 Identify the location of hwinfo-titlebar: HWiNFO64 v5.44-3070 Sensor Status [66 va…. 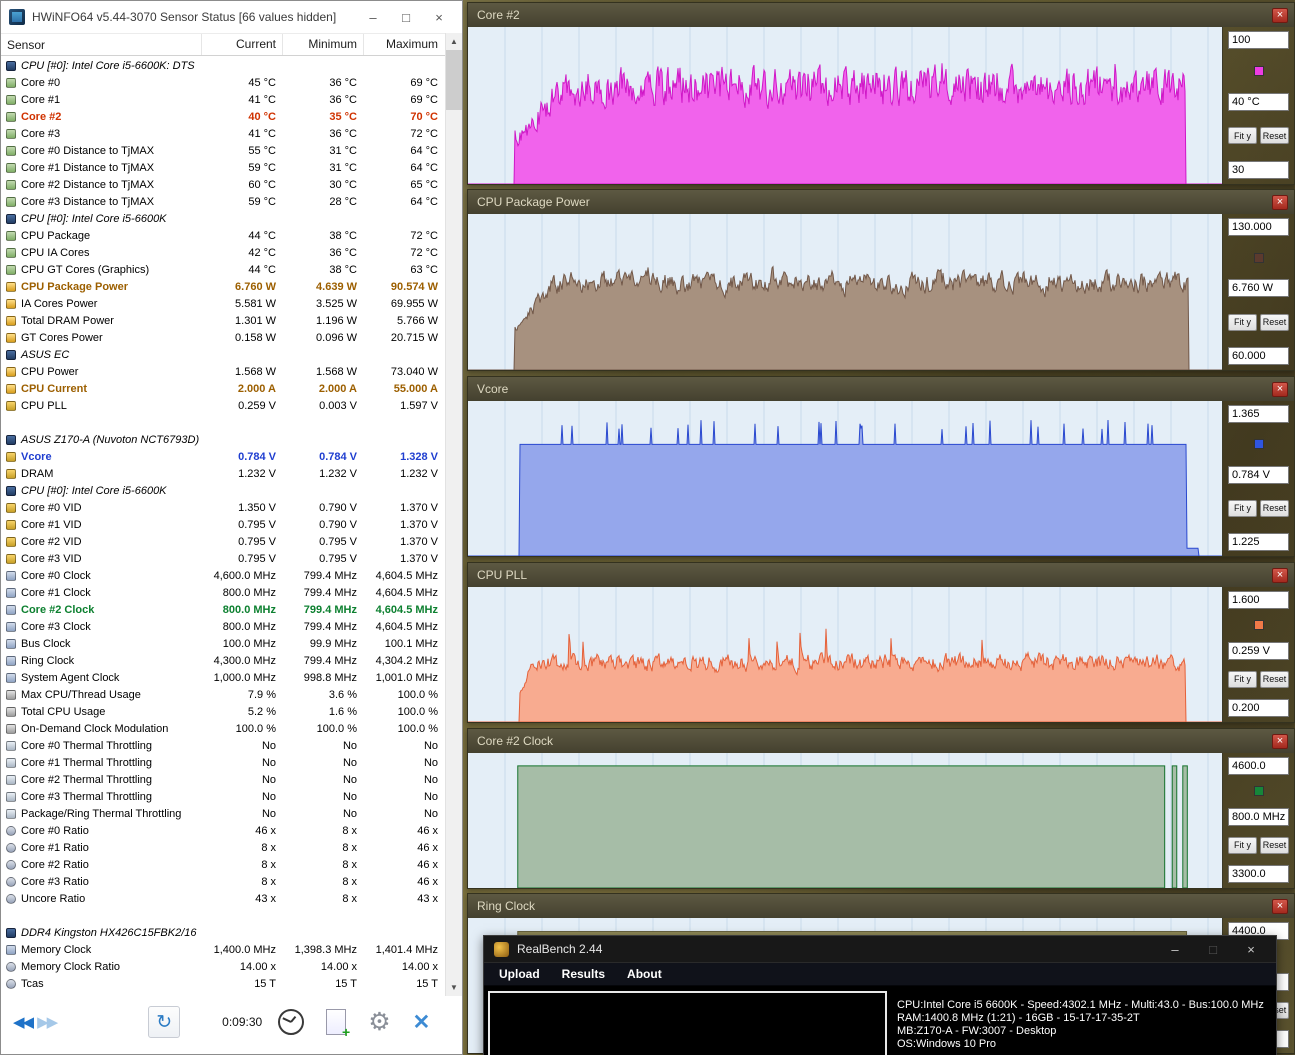
(231, 17).